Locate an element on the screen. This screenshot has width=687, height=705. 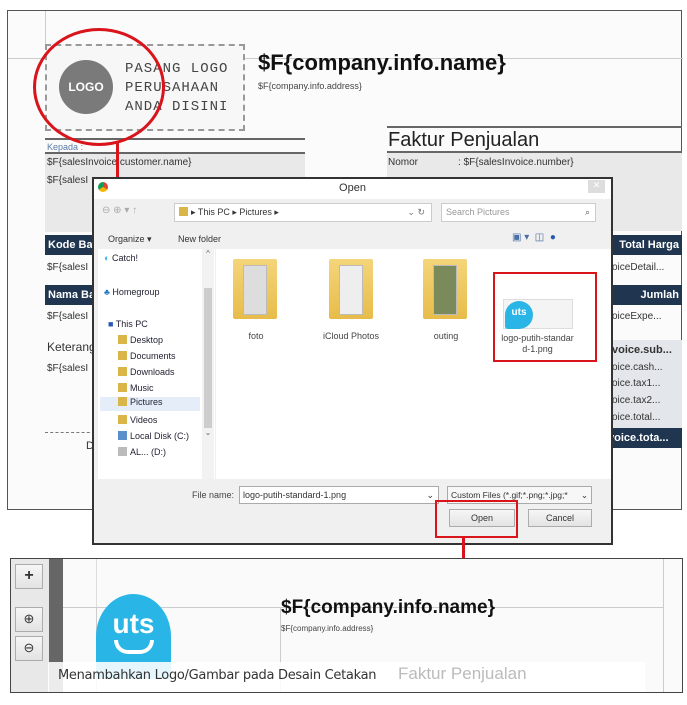
zoom-in-button: ⊕ is located at coordinates (29, 619).